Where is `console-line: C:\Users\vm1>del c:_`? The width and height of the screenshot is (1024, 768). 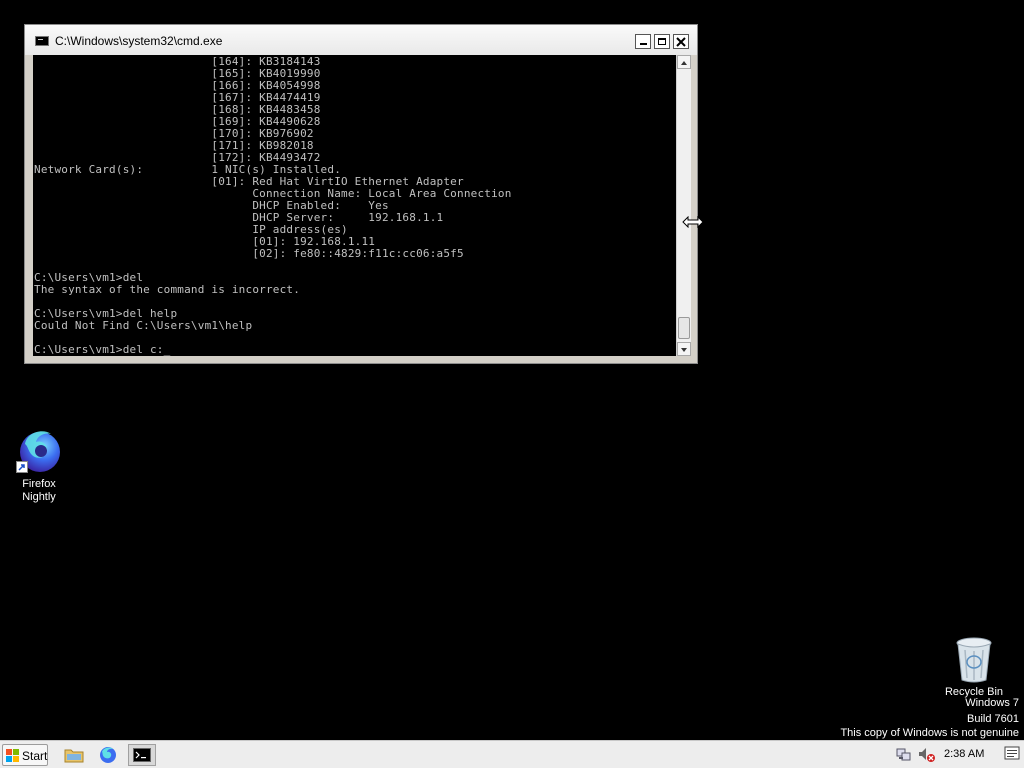
console-line: C:\Users\vm1>del c:_ is located at coordinates (102, 349).